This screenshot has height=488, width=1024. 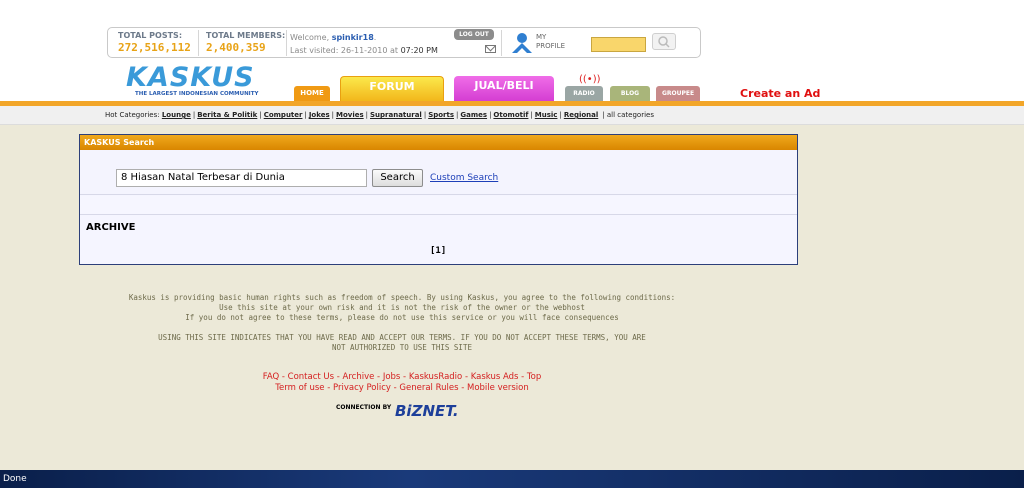 What do you see at coordinates (630, 93) in the screenshot?
I see `tab-blog: BLOG` at bounding box center [630, 93].